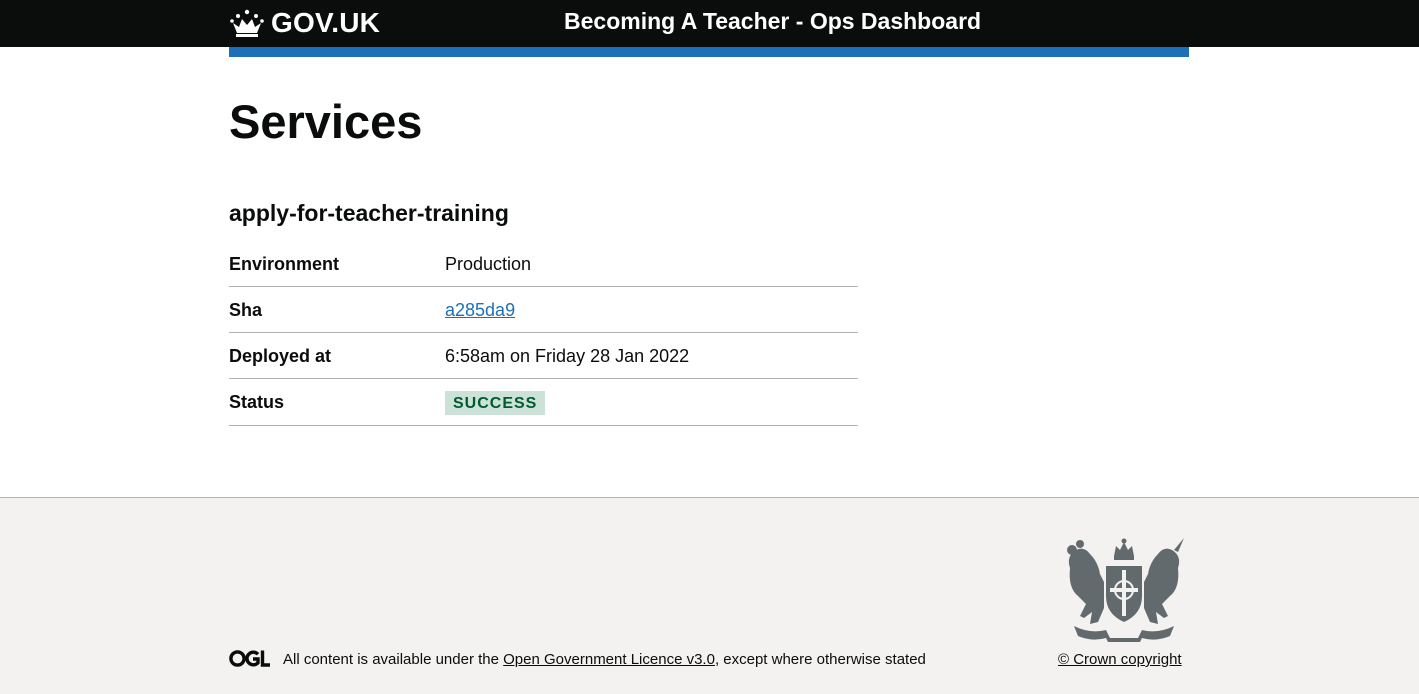 The image size is (1419, 694). I want to click on ogl-logo-icon, so click(249, 658).